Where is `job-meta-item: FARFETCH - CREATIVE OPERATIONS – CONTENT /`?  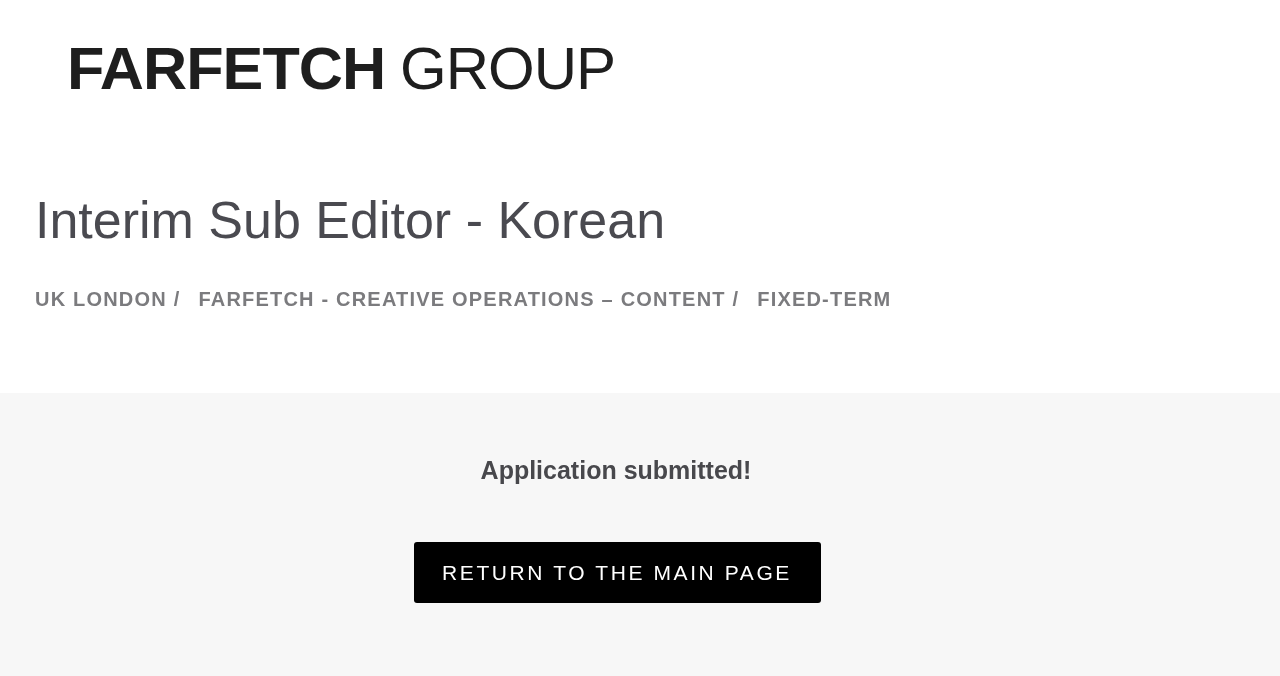
job-meta-item: FARFETCH - CREATIVE OPERATIONS – CONTENT / is located at coordinates (469, 299).